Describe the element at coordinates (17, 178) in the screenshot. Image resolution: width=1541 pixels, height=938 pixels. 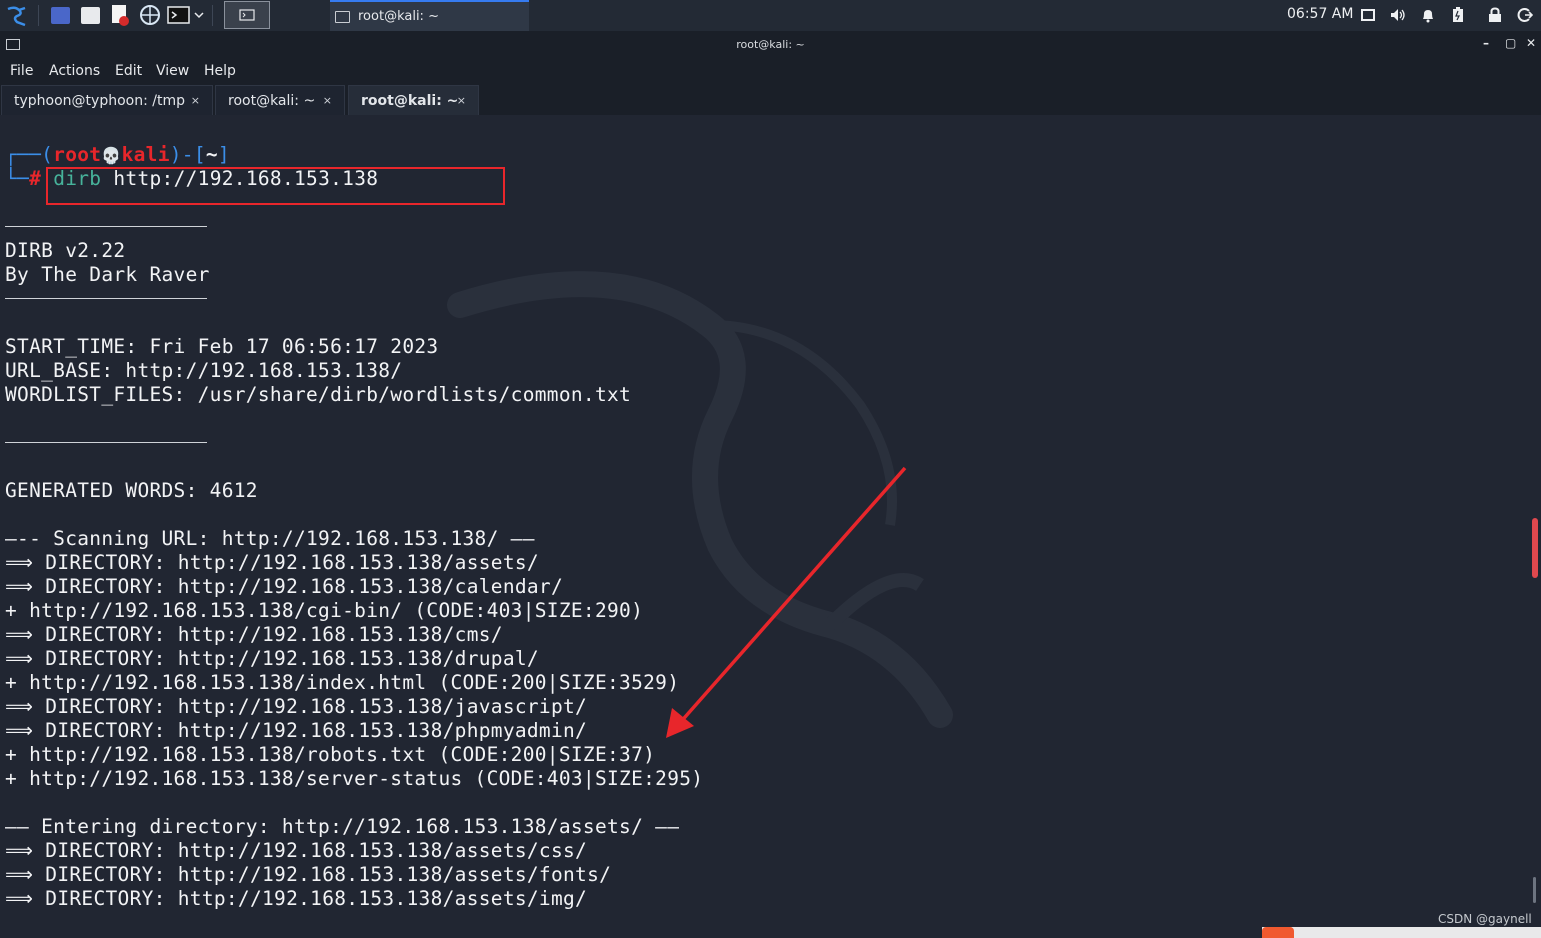
I see `prompt-corner: └─` at that location.